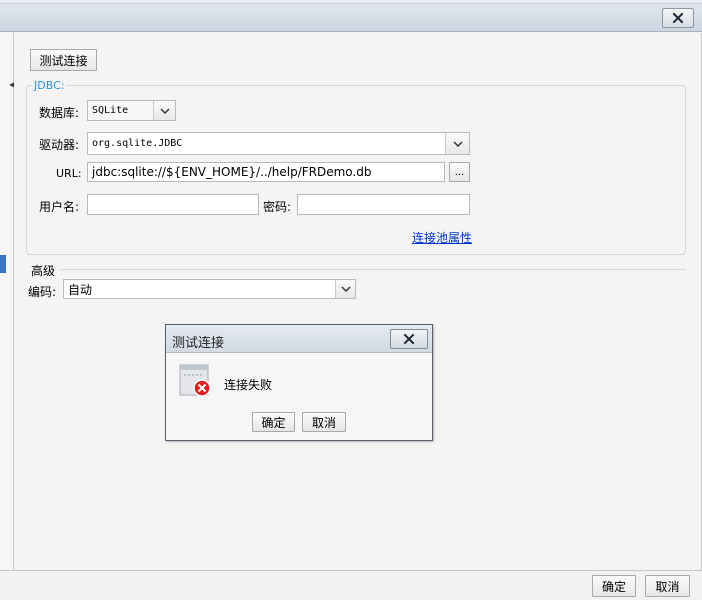 The width and height of the screenshot is (702, 600). What do you see at coordinates (277, 207) in the screenshot?
I see `password-label: 密码:` at bounding box center [277, 207].